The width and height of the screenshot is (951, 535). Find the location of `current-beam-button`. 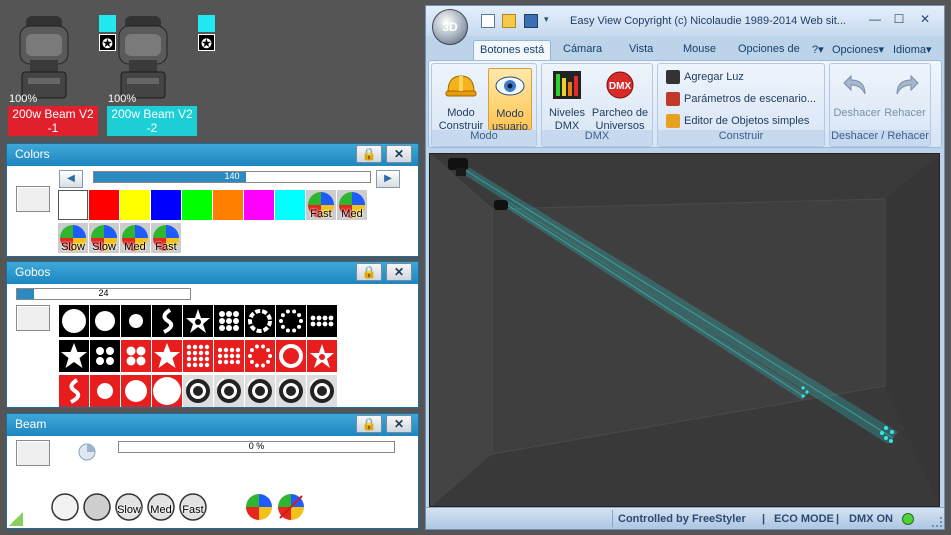

current-beam-button is located at coordinates (33, 453).